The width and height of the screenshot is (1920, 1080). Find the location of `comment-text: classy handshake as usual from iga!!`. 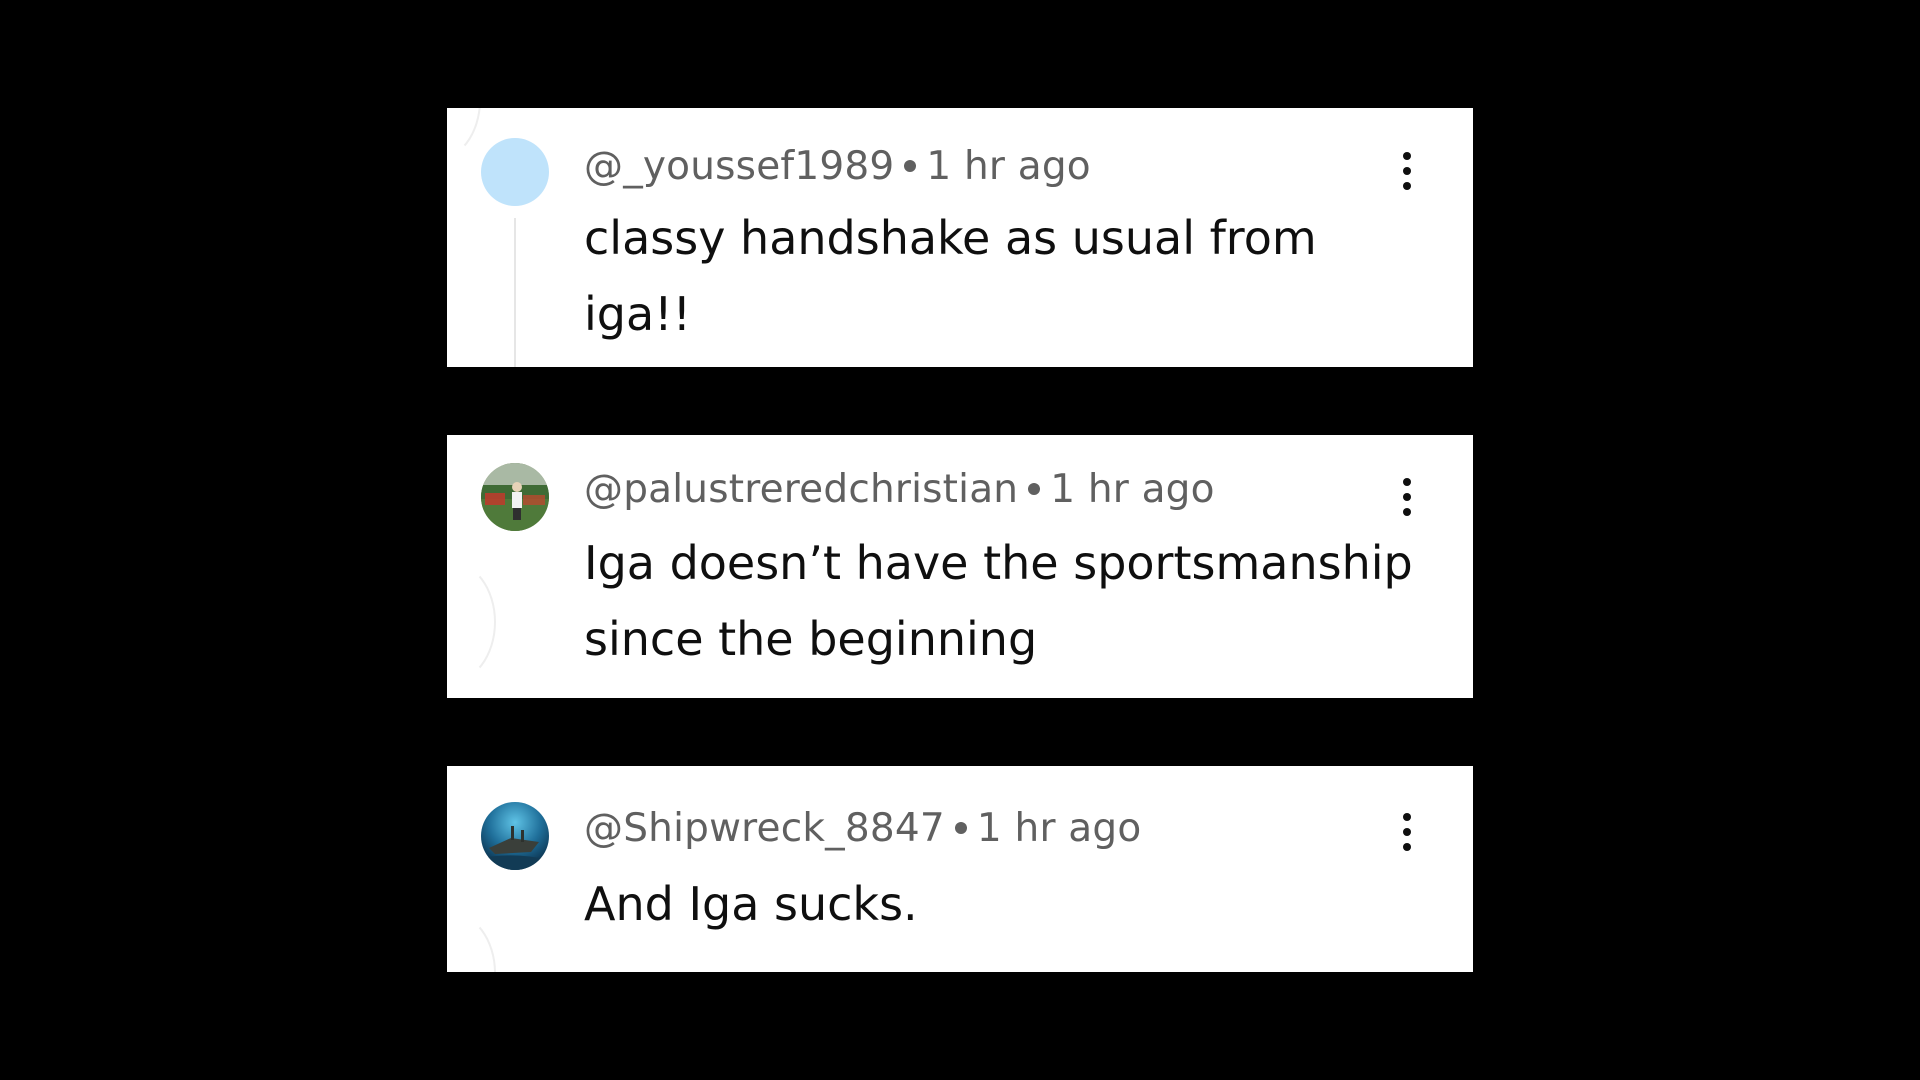

comment-text: classy handshake as usual from iga!! is located at coordinates (950, 276).